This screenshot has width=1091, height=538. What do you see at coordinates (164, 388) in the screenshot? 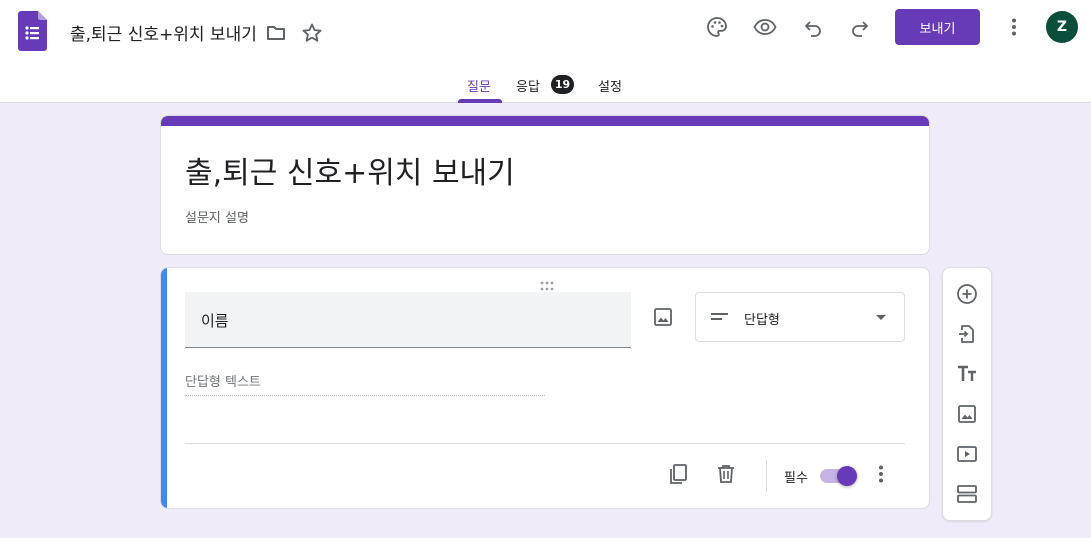
I see `active-card-indicator` at bounding box center [164, 388].